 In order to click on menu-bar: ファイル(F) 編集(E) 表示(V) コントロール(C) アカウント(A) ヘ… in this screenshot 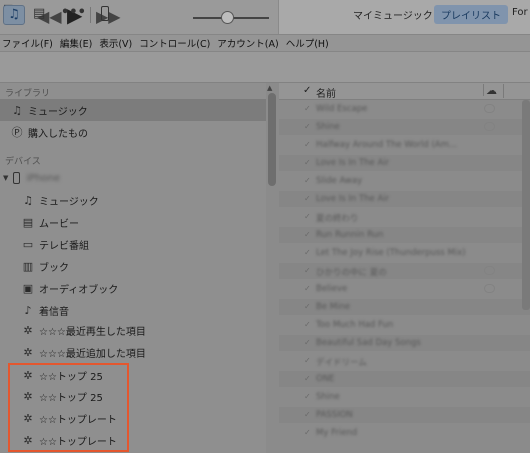, I will do `click(265, 43)`.